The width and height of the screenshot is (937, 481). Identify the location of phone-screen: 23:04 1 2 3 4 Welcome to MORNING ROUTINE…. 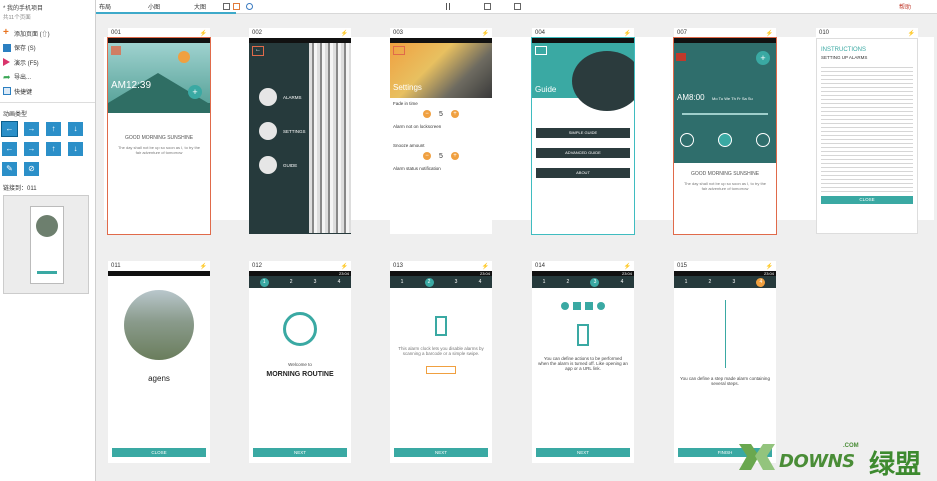
(300, 367).